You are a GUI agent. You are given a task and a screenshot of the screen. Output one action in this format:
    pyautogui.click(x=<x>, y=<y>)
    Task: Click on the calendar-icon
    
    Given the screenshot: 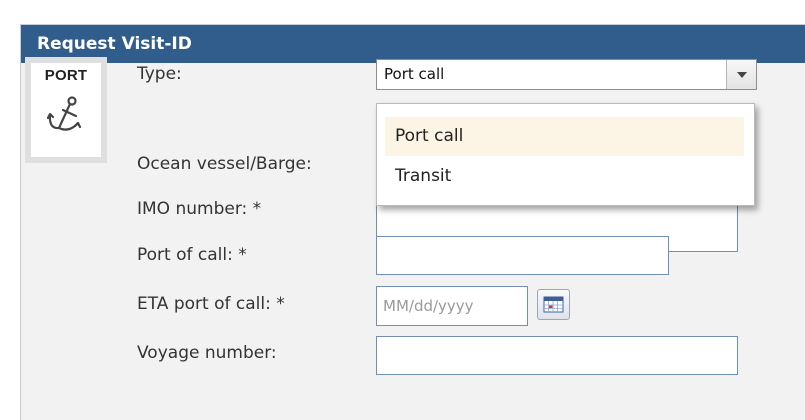 What is the action you would take?
    pyautogui.click(x=553, y=304)
    